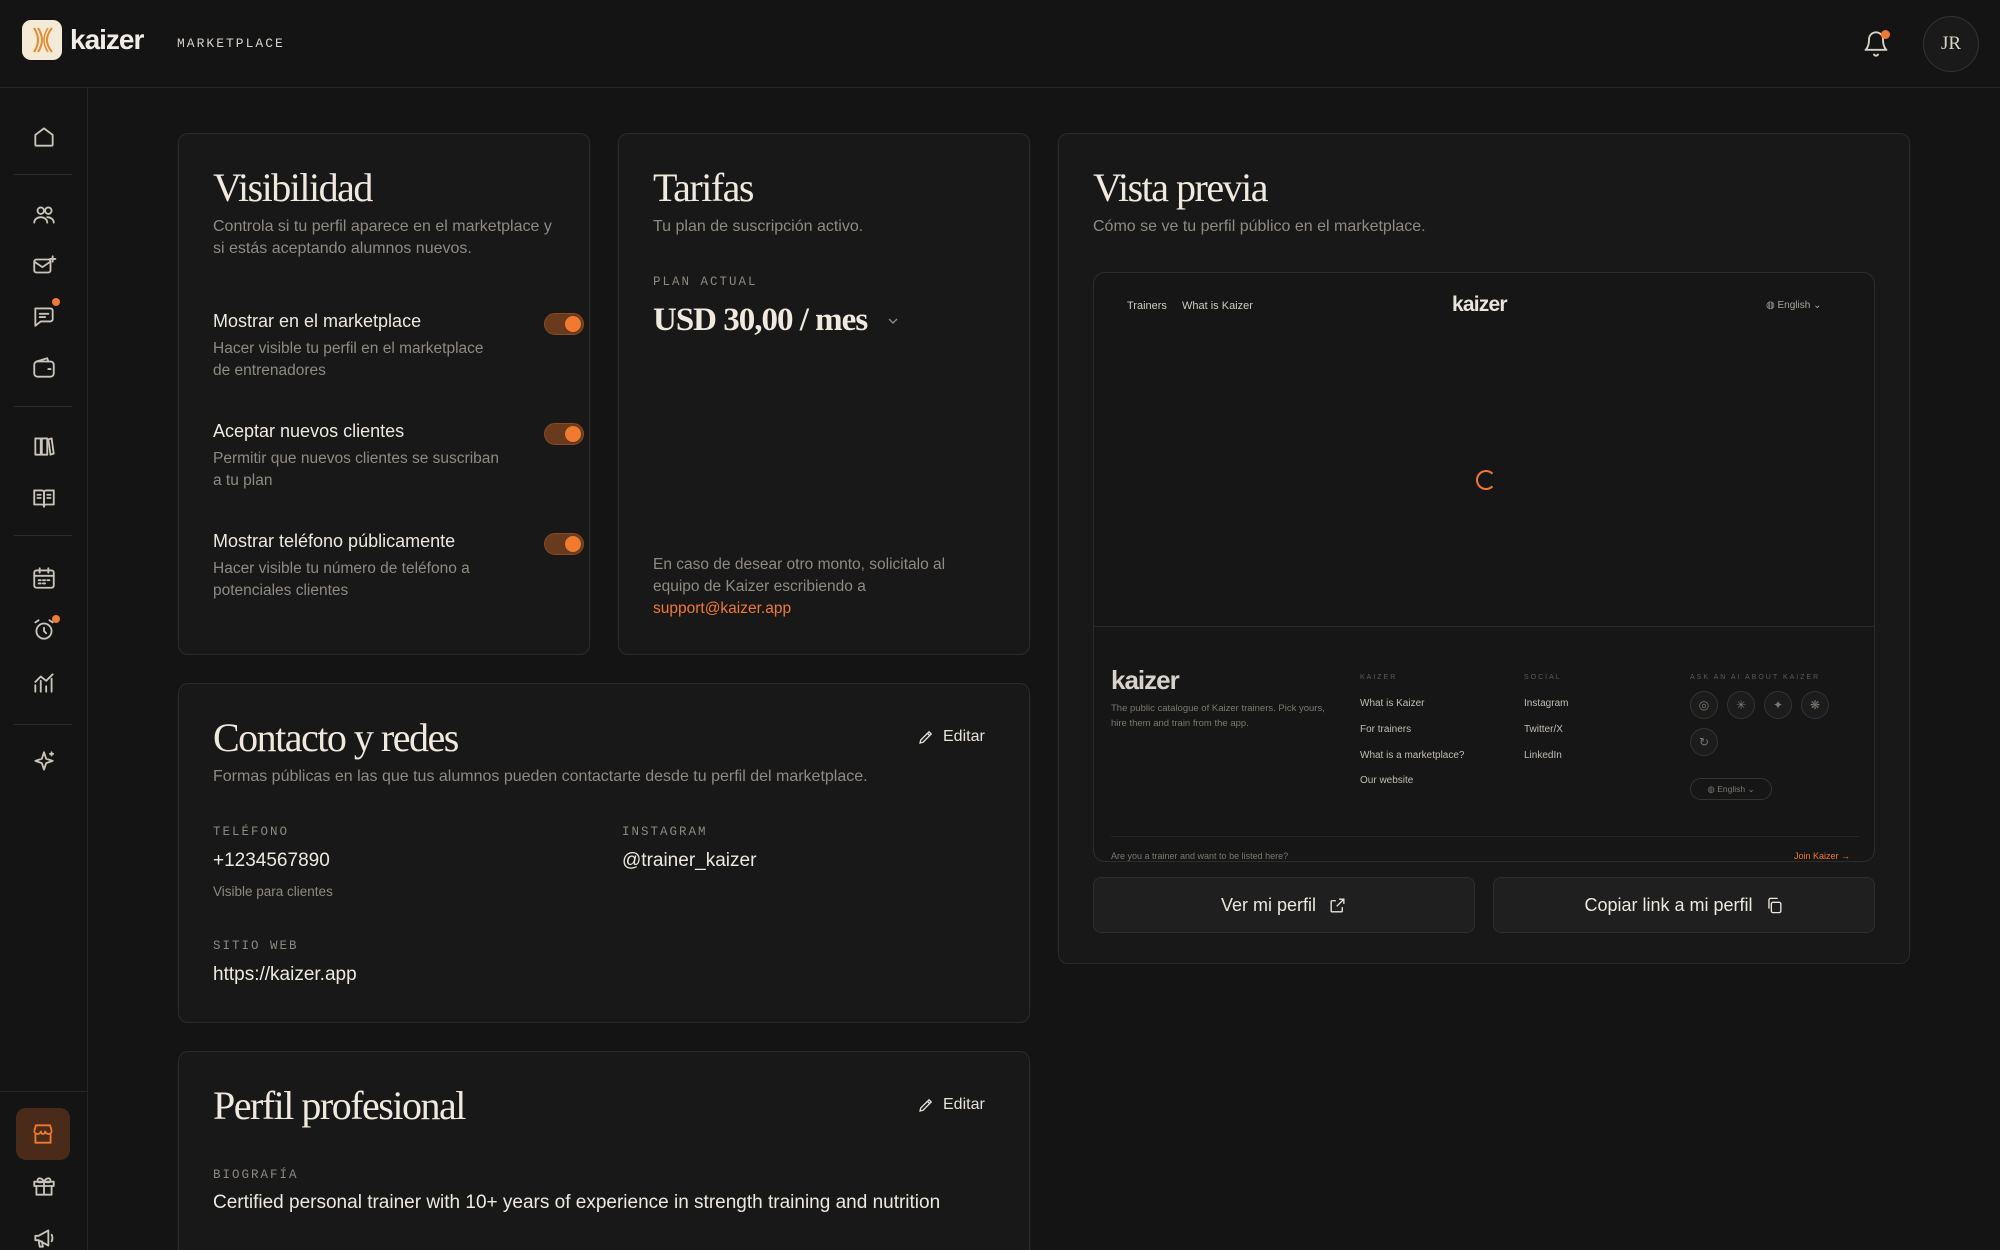  What do you see at coordinates (1815, 705) in the screenshot?
I see `ai-perplexity-icon: ❋` at bounding box center [1815, 705].